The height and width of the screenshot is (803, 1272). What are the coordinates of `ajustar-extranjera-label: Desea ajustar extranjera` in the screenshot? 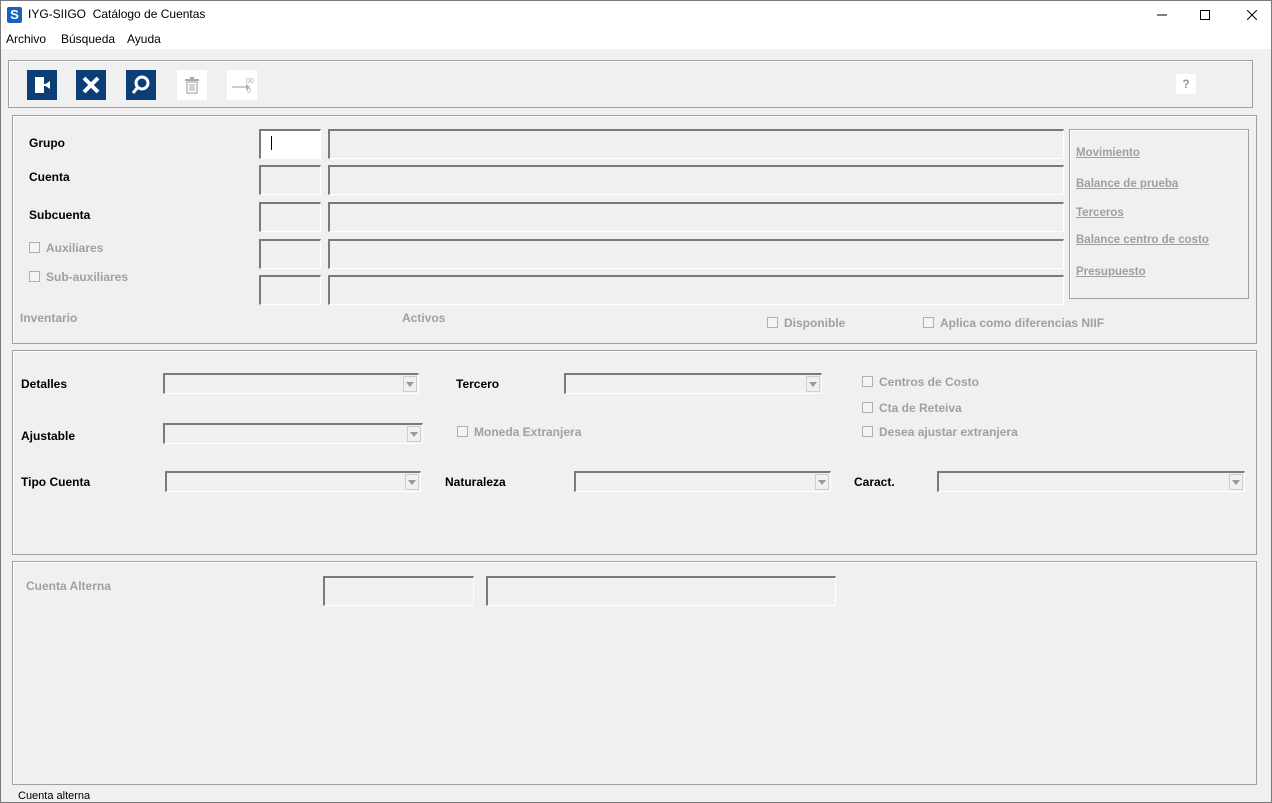 It's located at (948, 432).